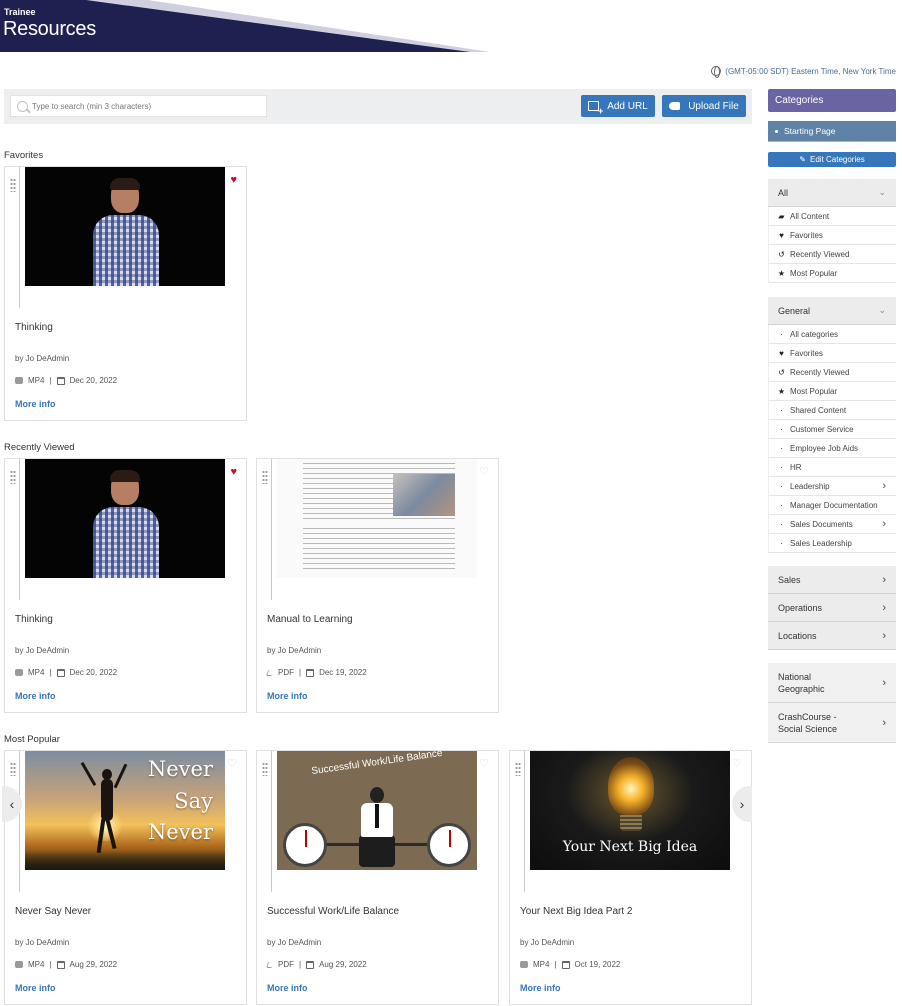  What do you see at coordinates (781, 216) in the screenshot?
I see `folder-icon: ▰` at bounding box center [781, 216].